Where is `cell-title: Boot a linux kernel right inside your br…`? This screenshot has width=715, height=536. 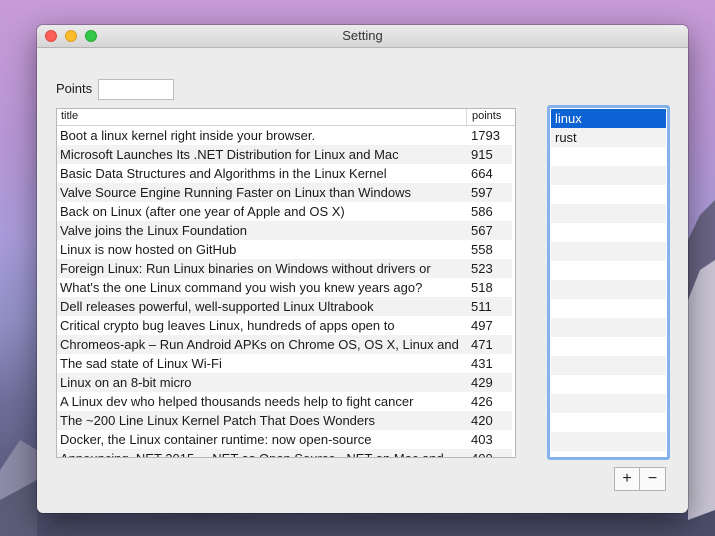 cell-title: Boot a linux kernel right inside your br… is located at coordinates (188, 135).